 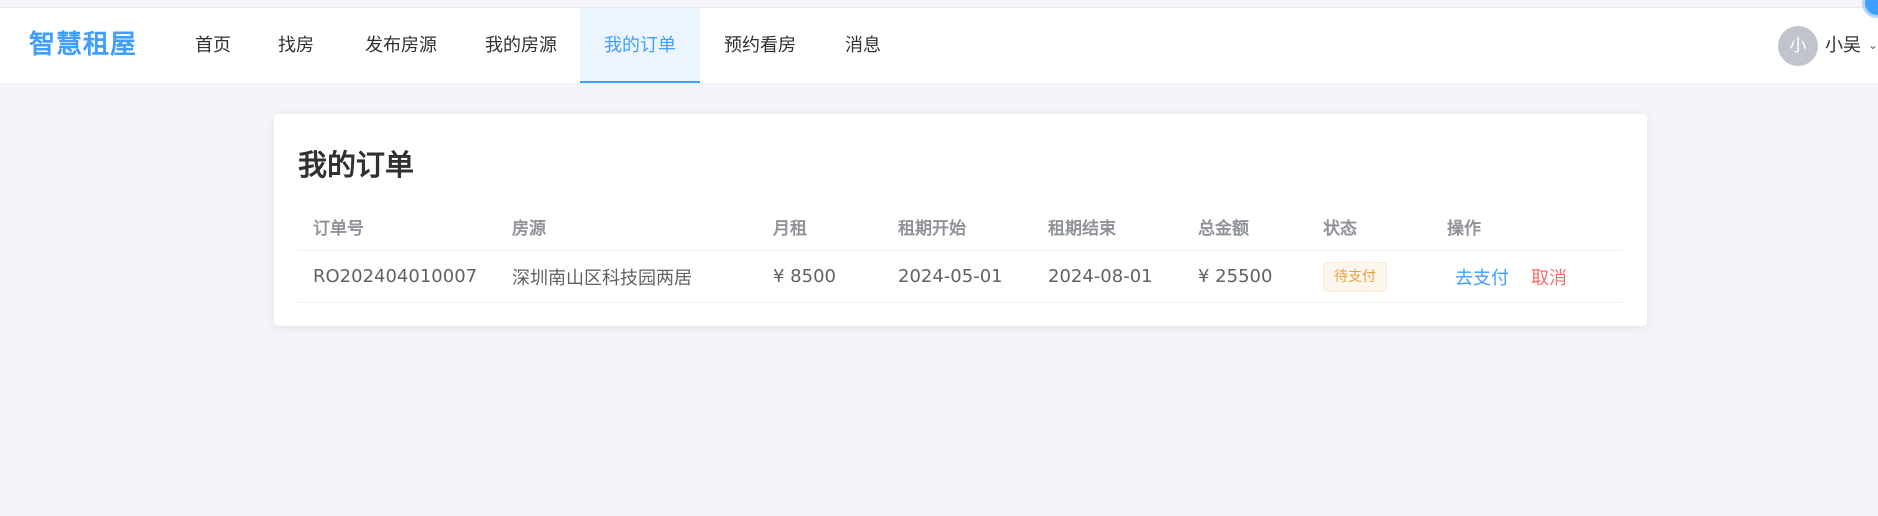 What do you see at coordinates (1223, 228) in the screenshot?
I see `column-header-total: 总金额` at bounding box center [1223, 228].